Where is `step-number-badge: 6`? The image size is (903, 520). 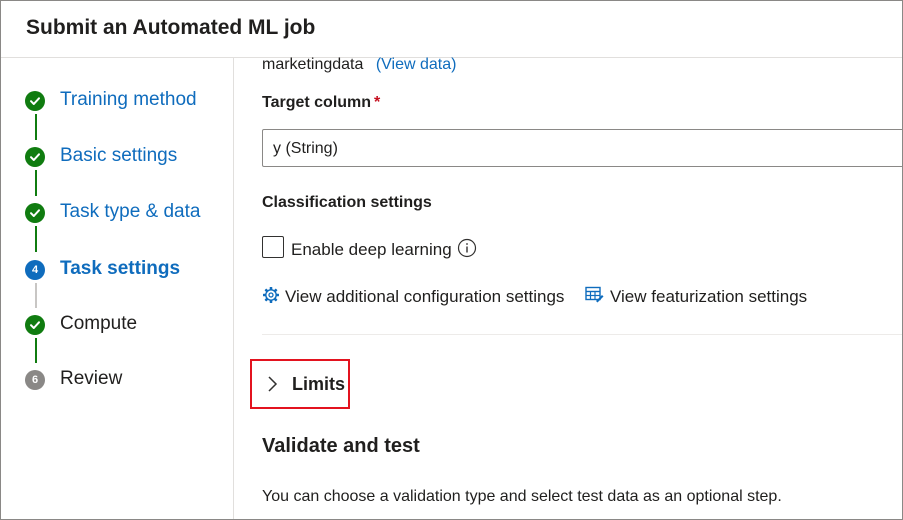
step-number-badge: 6 is located at coordinates (35, 380).